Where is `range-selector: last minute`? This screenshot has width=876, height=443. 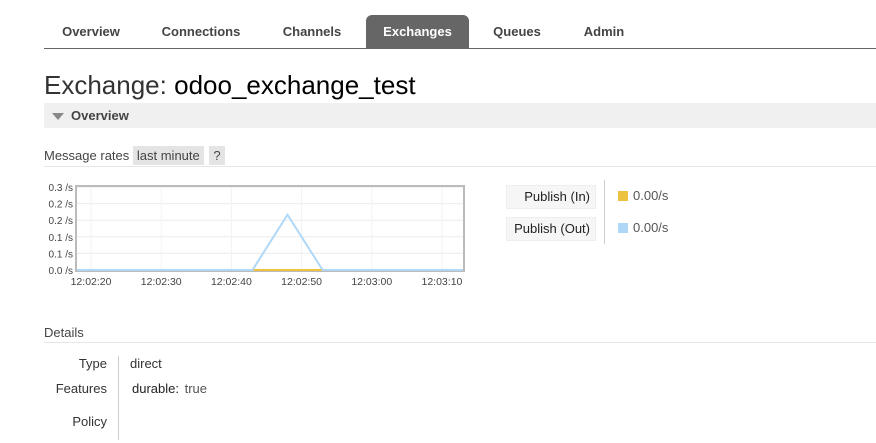 range-selector: last minute is located at coordinates (168, 155).